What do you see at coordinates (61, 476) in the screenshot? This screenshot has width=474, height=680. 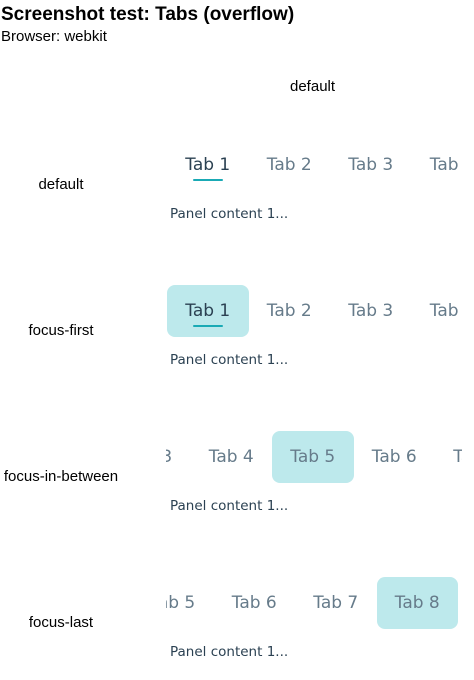 I see `row-label-focus-in-between: focus-in-between` at bounding box center [61, 476].